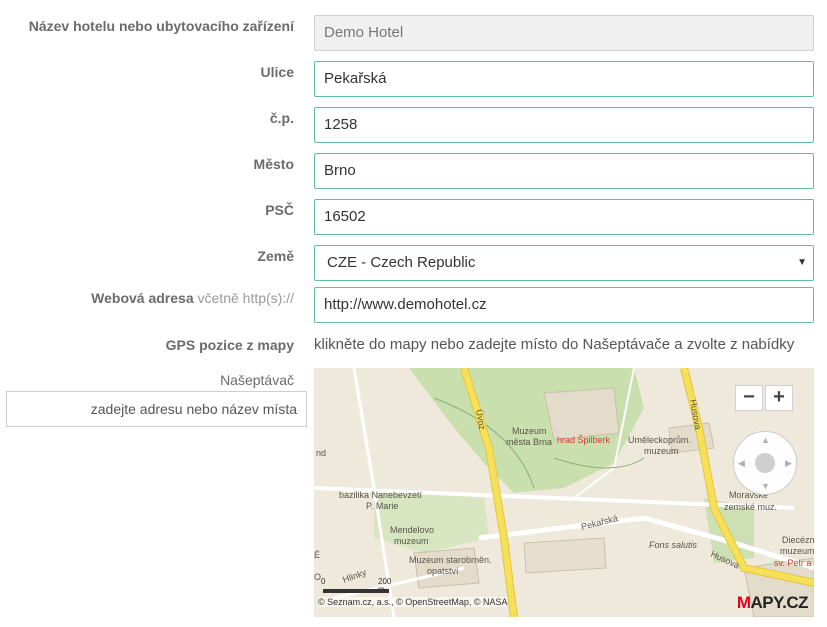 The image size is (827, 627). I want to click on castle-building, so click(581, 414).